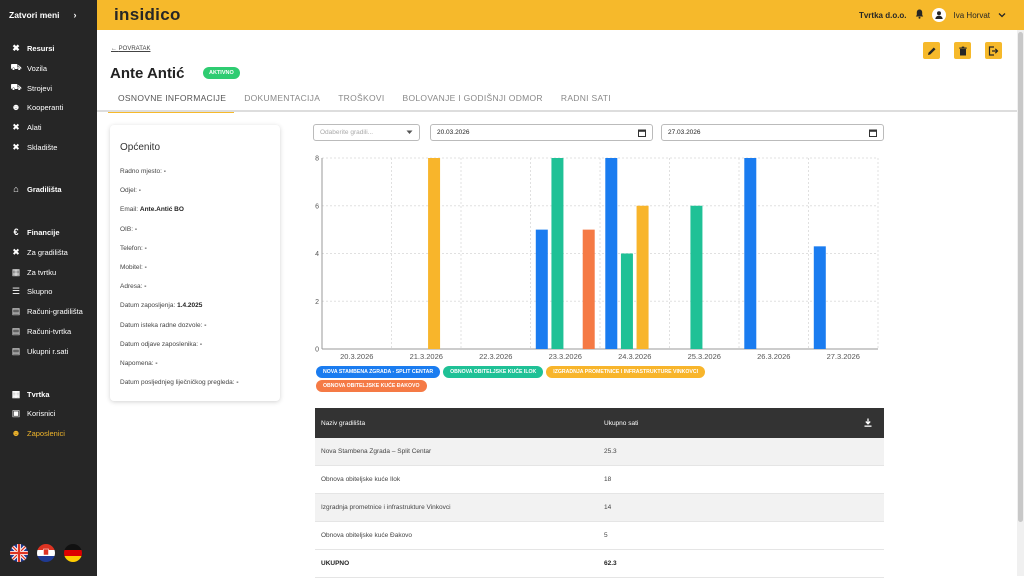  I want to click on info-field-label: Datum isteka radne dozvole:, so click(161, 325).